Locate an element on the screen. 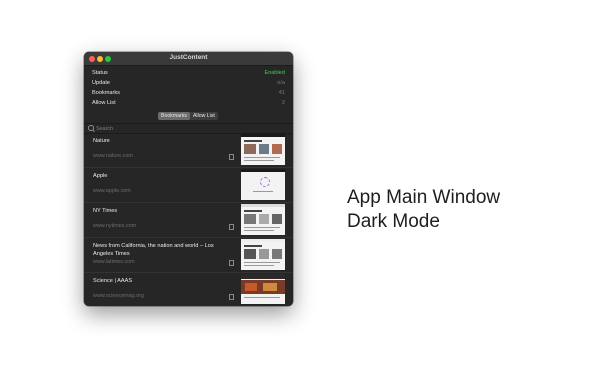  view-segmented-control: Bookmarks Allow List is located at coordinates (188, 116).